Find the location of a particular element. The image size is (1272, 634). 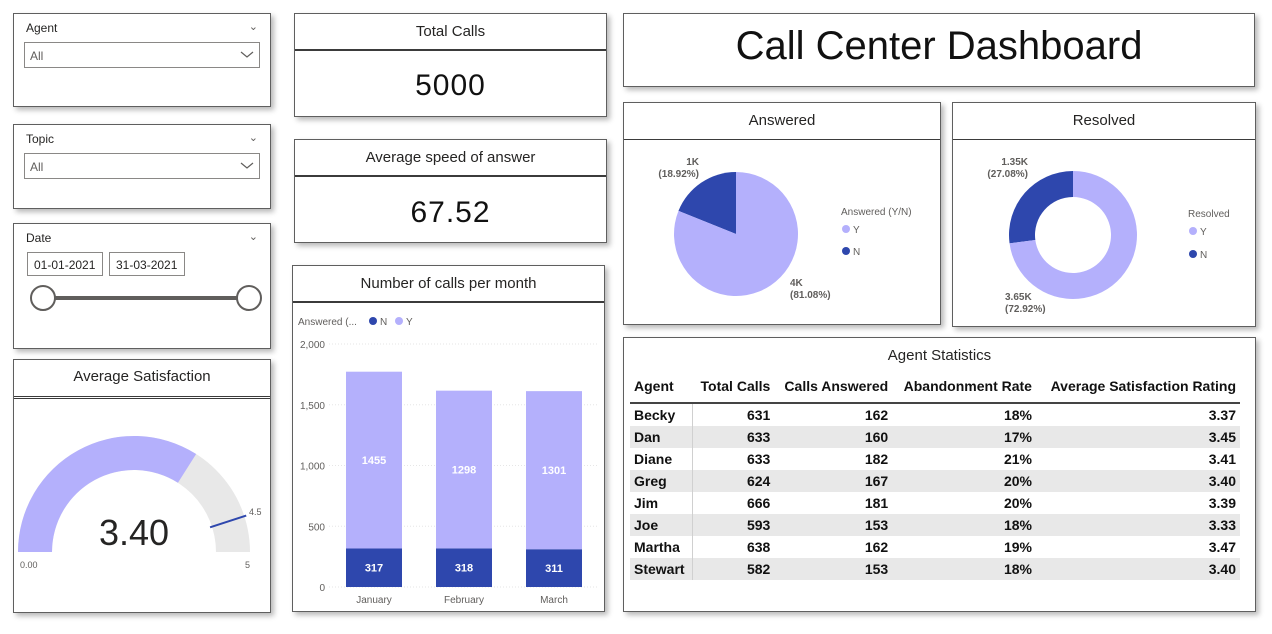

table-row: Diane 633 182 21% 3.41 is located at coordinates (935, 459).